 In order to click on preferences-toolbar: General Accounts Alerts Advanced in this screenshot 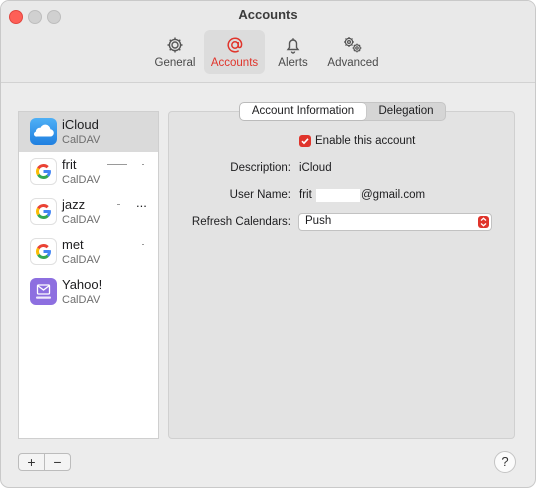, I will do `click(268, 53)`.